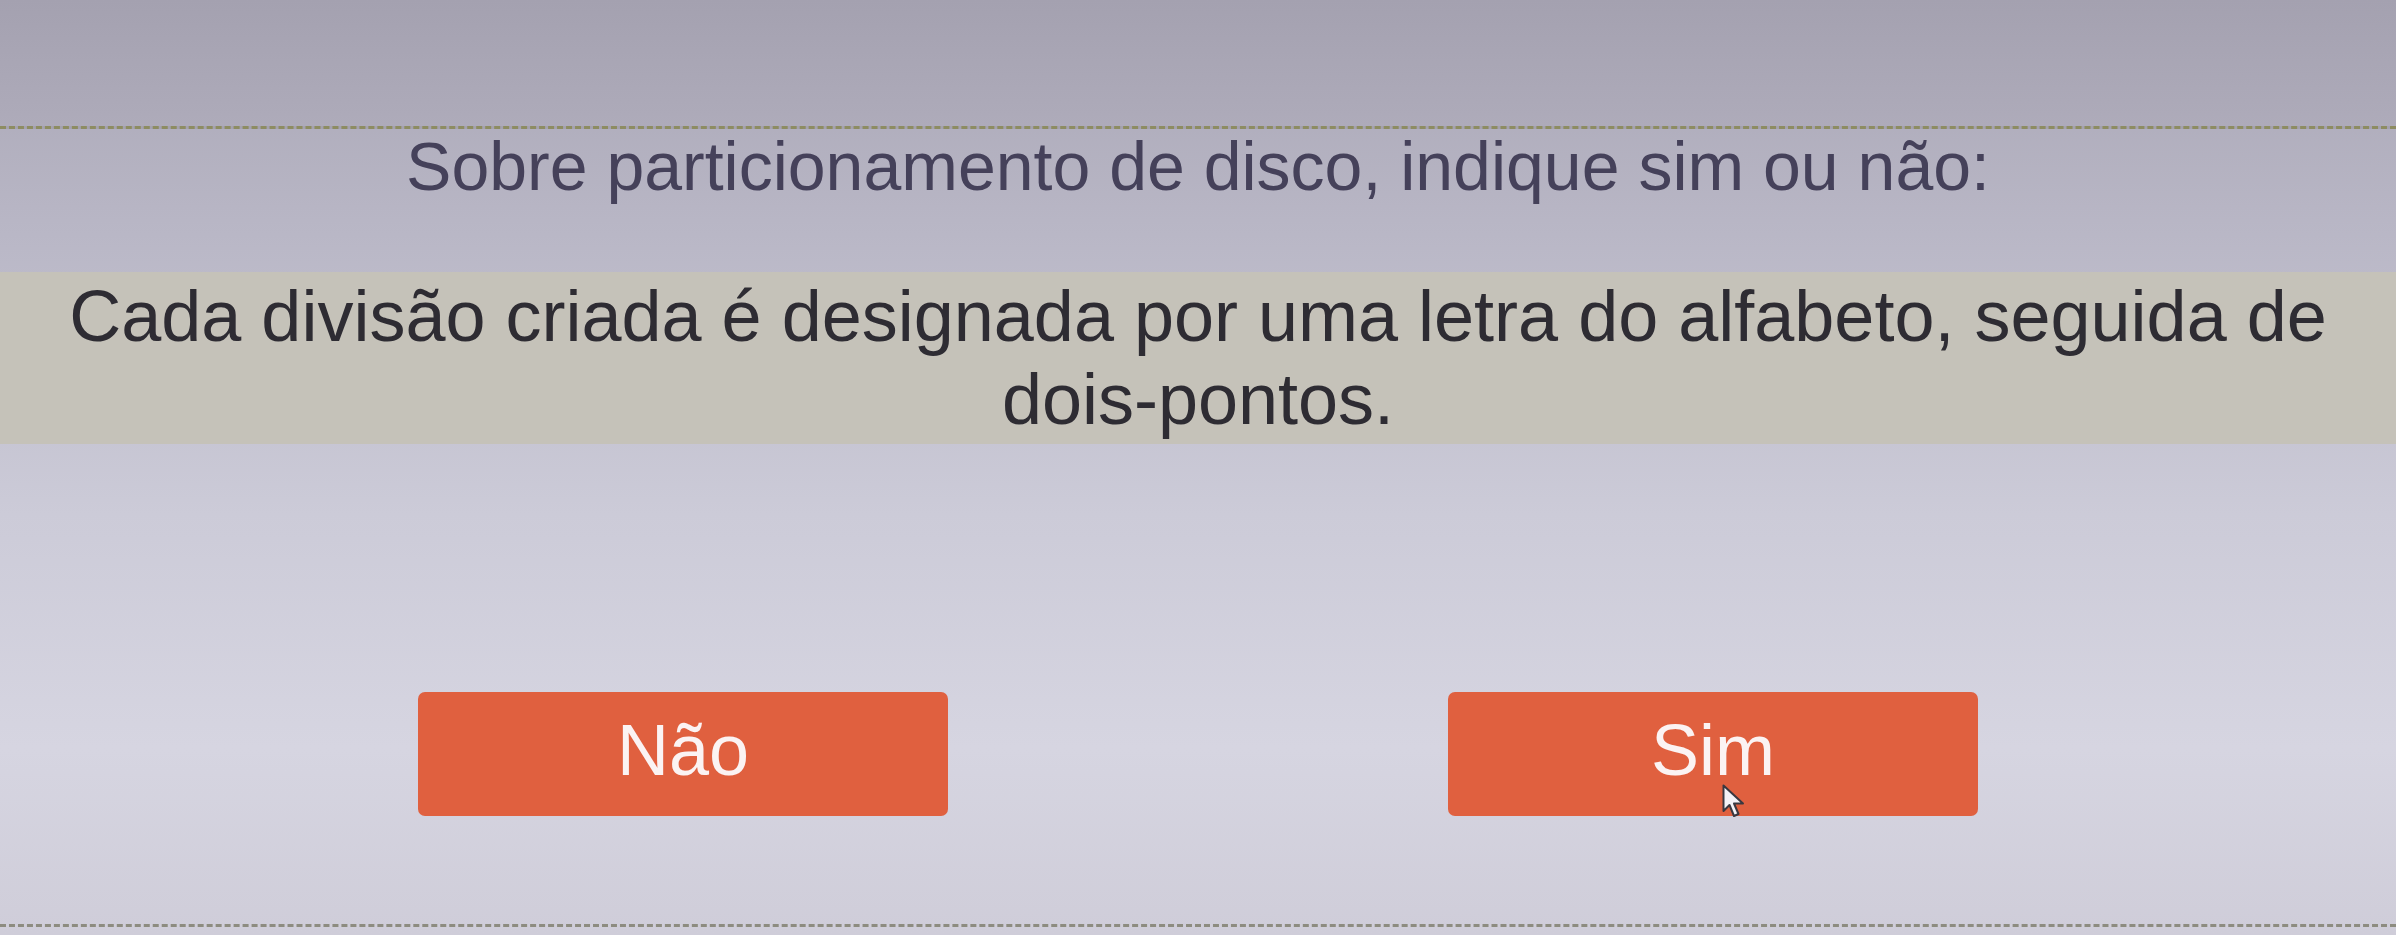  What do you see at coordinates (1713, 754) in the screenshot?
I see `answer-button: Sim` at bounding box center [1713, 754].